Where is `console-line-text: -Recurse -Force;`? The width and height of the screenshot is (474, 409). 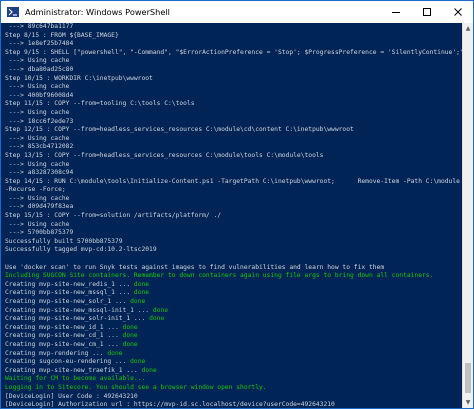
console-line-text: -Recurse -Force; is located at coordinates (35, 190).